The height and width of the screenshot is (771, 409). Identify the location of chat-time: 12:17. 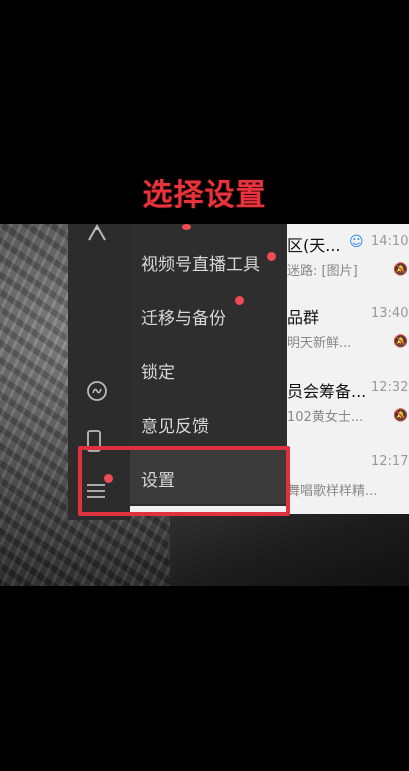
(390, 461).